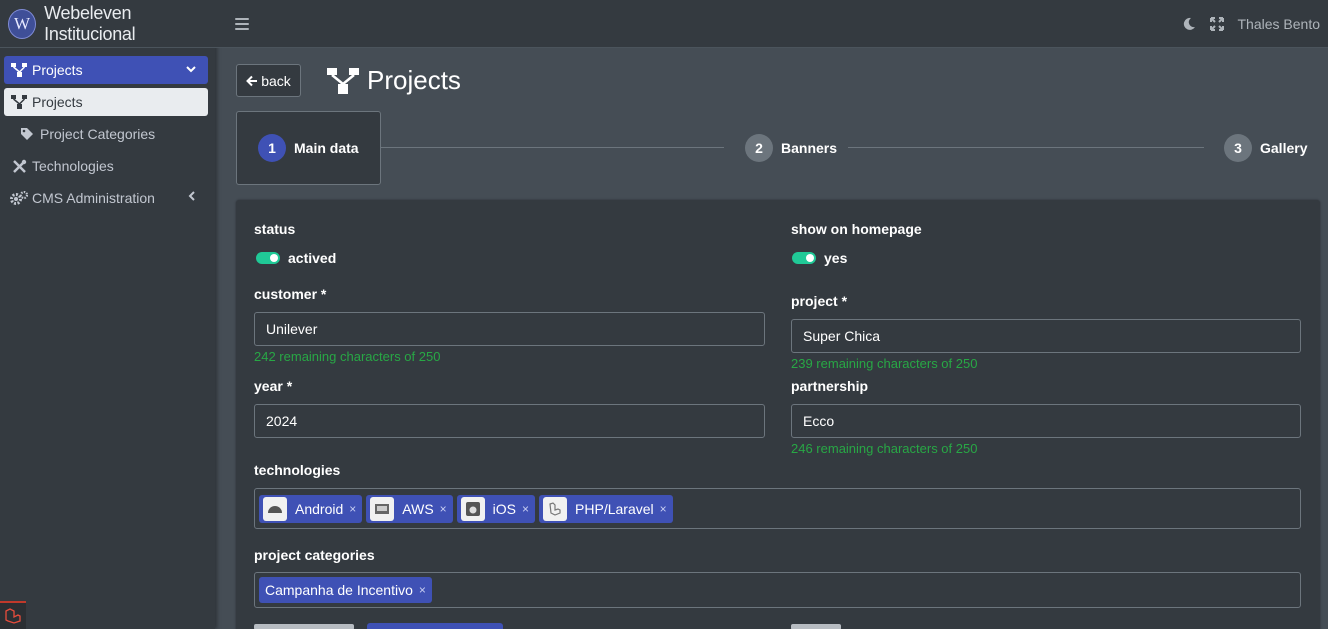 The image size is (1328, 629). What do you see at coordinates (884, 363) in the screenshot?
I see `project-hint: 239 remaining characters of 250` at bounding box center [884, 363].